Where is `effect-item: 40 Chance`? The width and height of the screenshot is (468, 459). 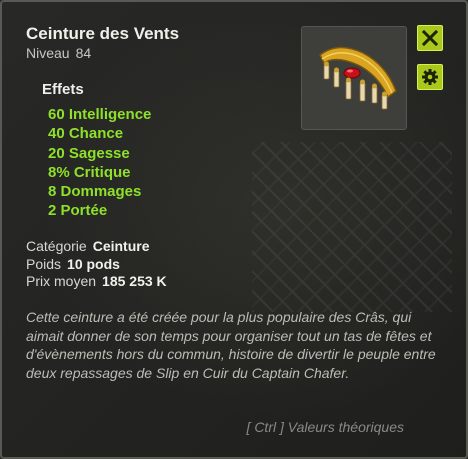 effect-item: 40 Chance is located at coordinates (86, 134).